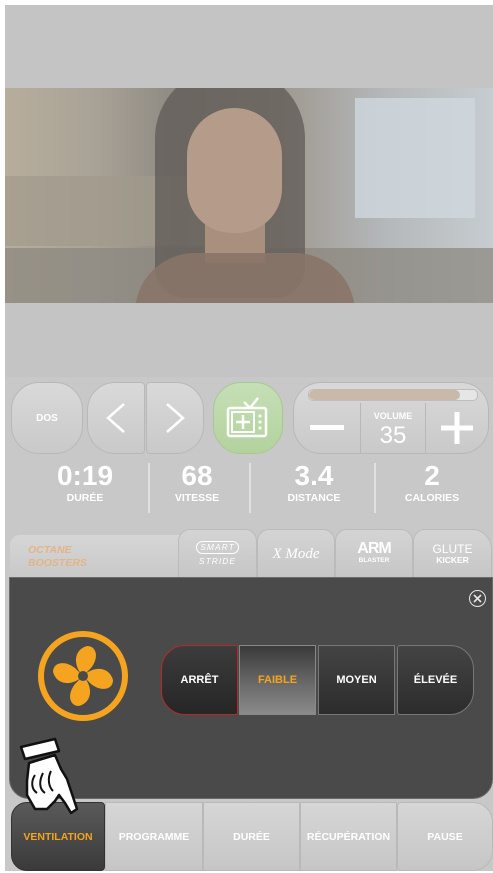 The width and height of the screenshot is (493, 873). What do you see at coordinates (50, 550) in the screenshot?
I see `boosters-title-line1: OCTANE` at bounding box center [50, 550].